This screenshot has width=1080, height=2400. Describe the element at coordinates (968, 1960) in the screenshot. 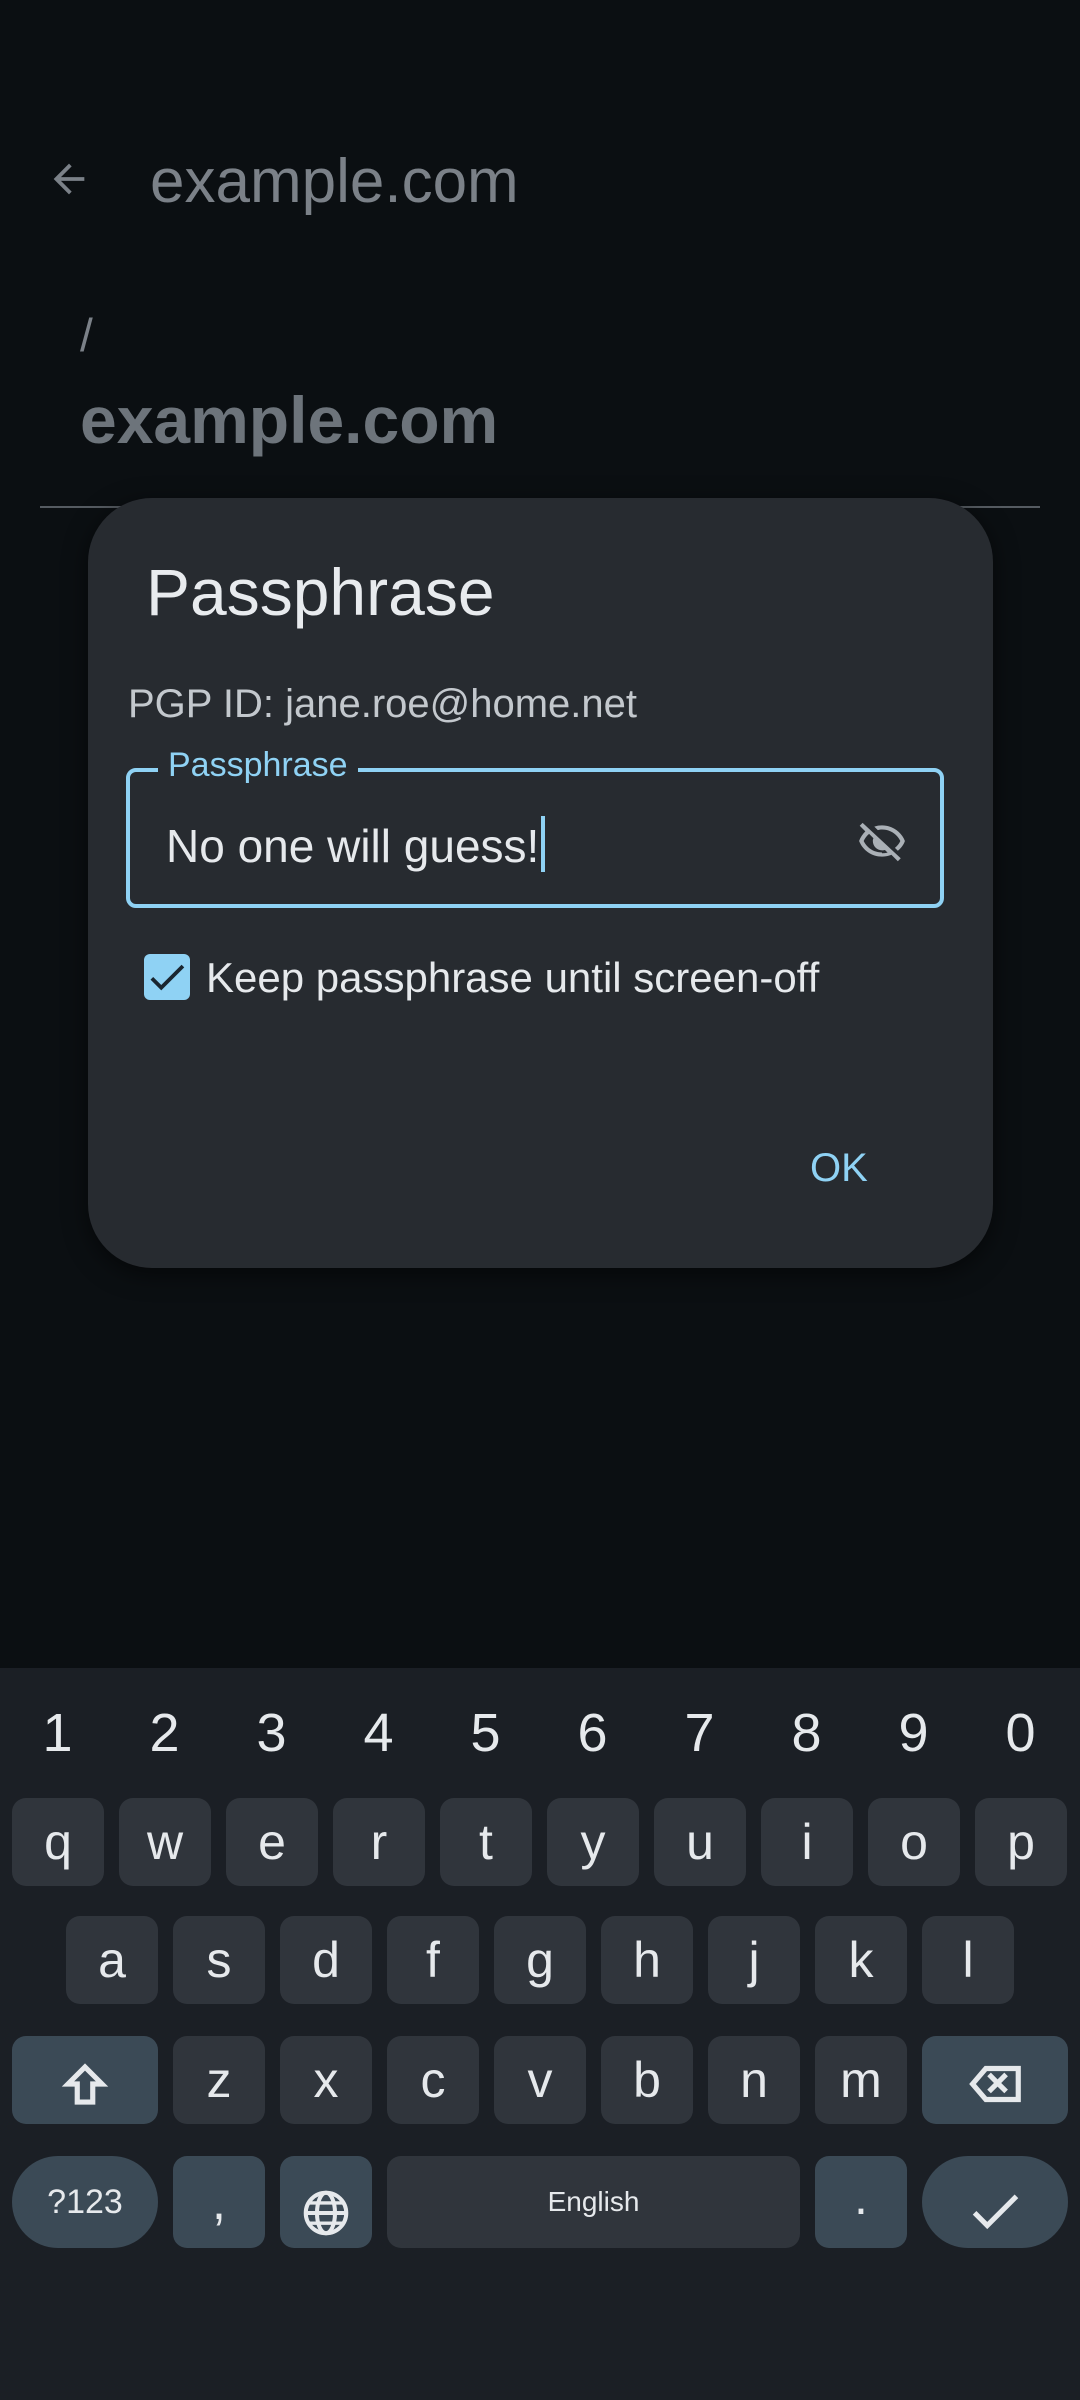

I see `key-l: l` at that location.